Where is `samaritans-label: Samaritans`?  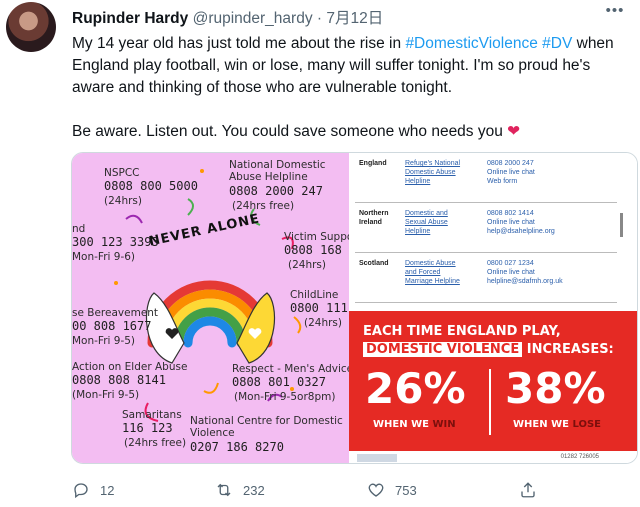 samaritans-label: Samaritans is located at coordinates (152, 415).